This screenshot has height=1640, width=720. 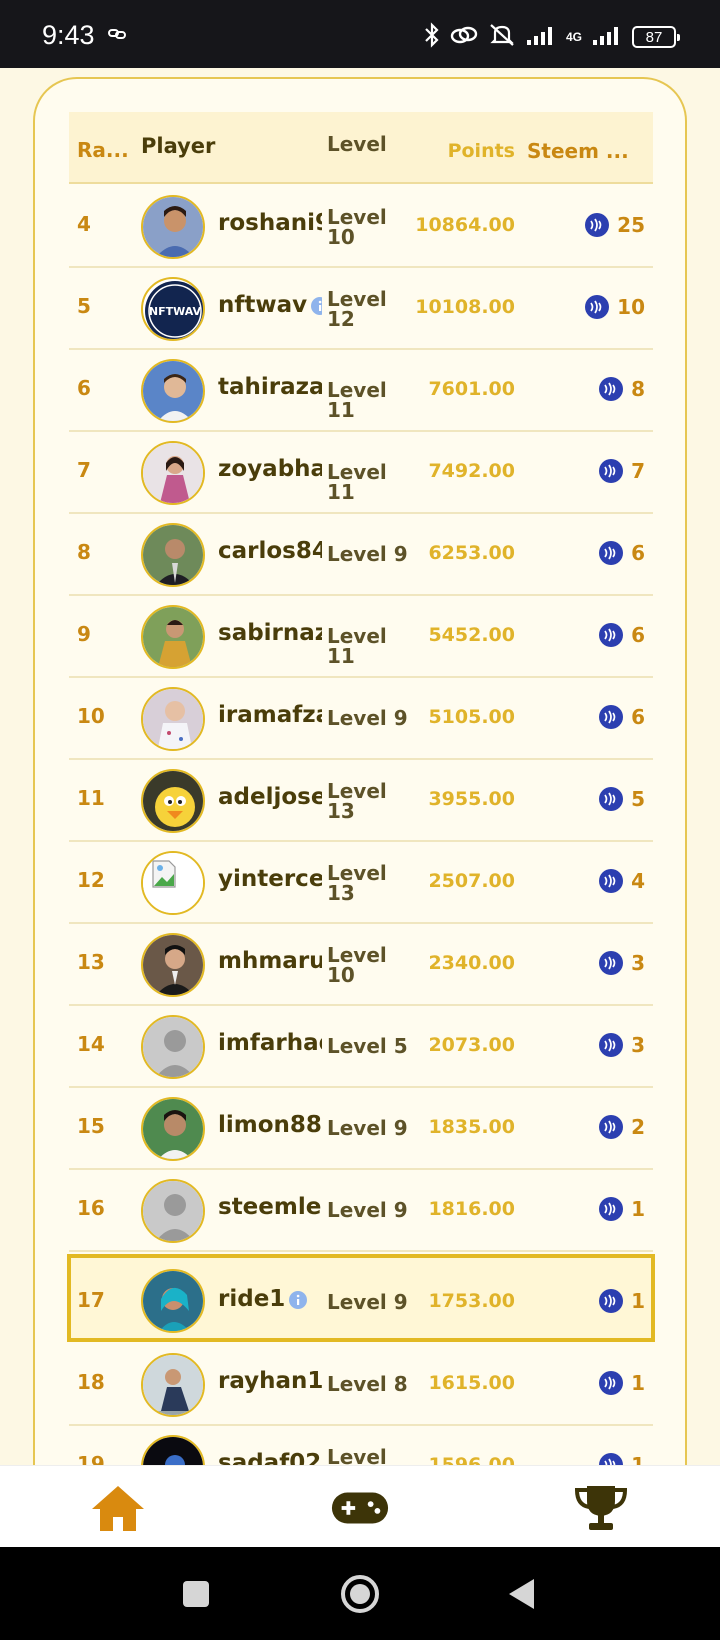 I want to click on avatar-text: NFTWAV, so click(x=175, y=311).